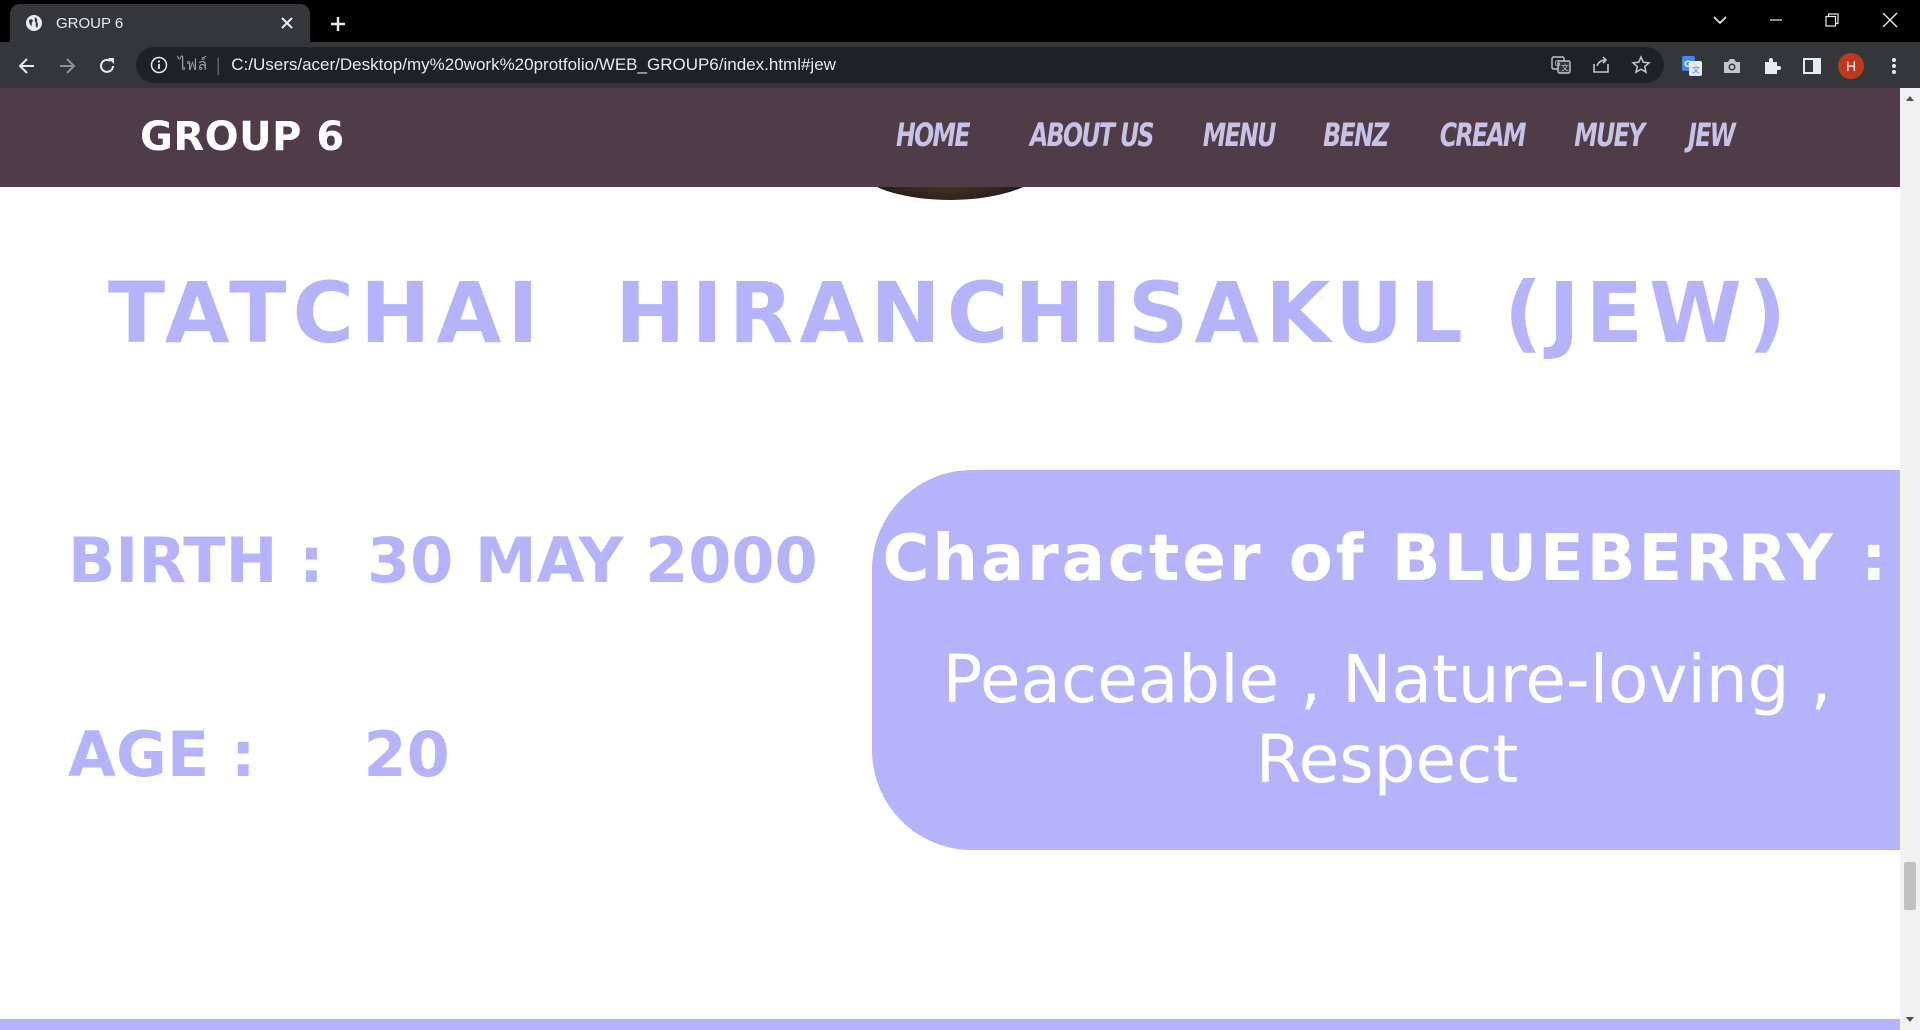  I want to click on close-window-icon, so click(1890, 20).